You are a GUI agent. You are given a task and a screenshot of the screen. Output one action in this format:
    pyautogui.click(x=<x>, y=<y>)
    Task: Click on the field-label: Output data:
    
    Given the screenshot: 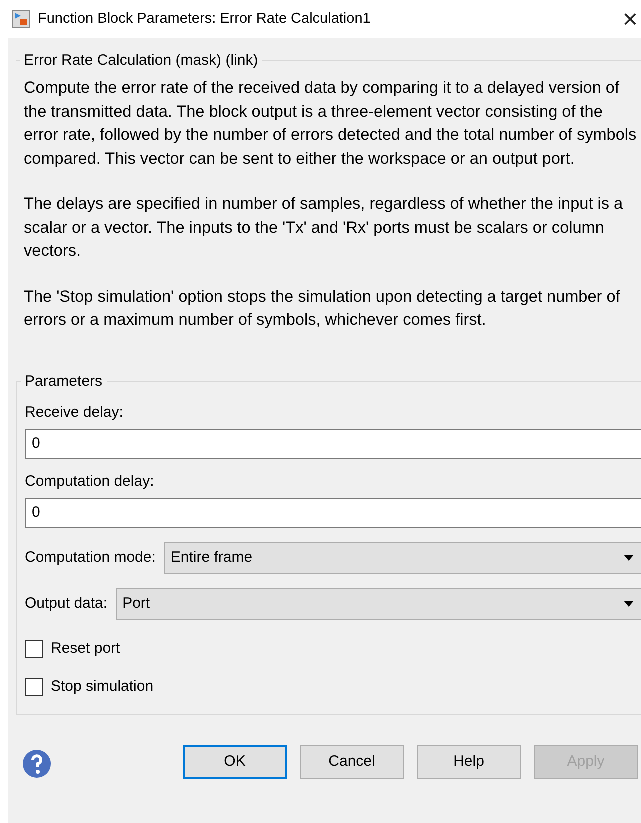 What is the action you would take?
    pyautogui.click(x=66, y=603)
    